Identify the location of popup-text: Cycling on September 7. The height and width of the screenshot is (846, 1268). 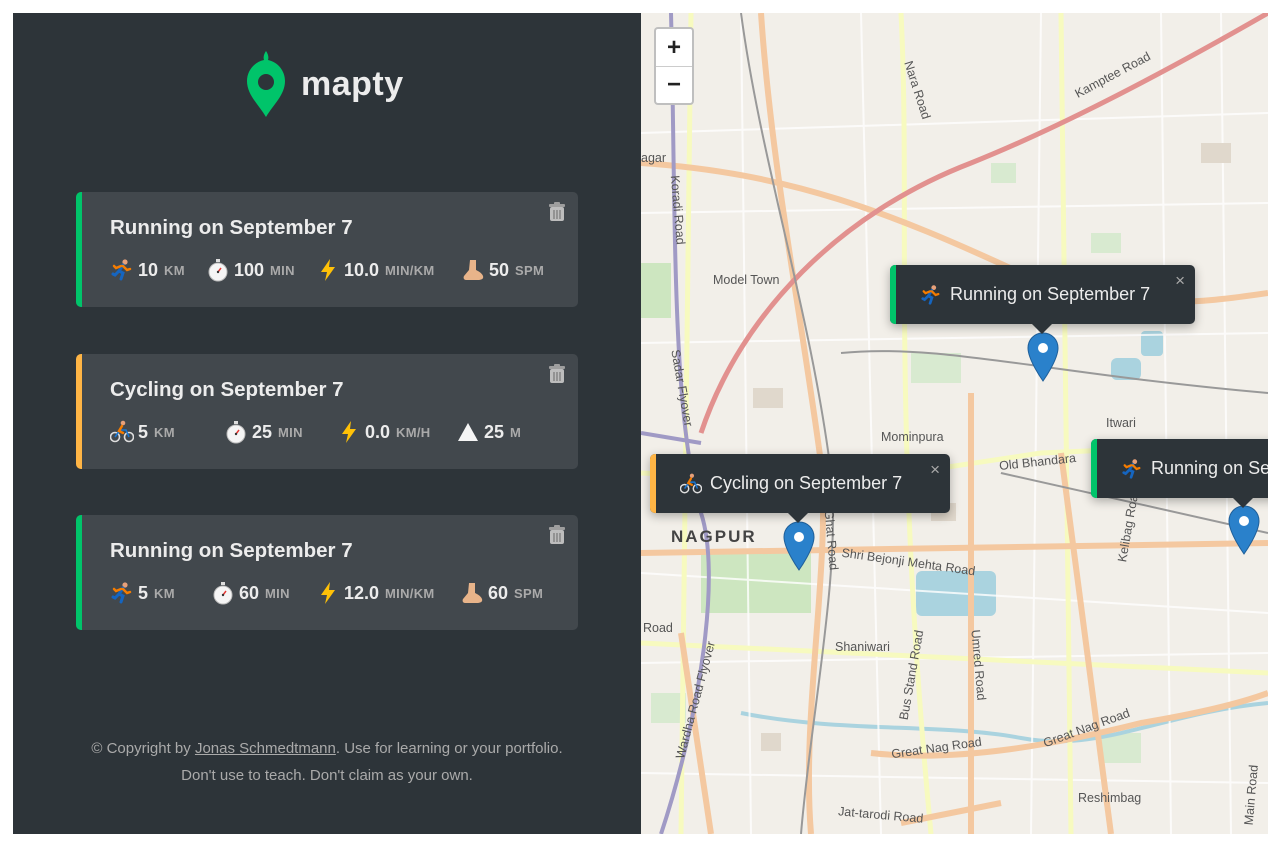
(806, 483).